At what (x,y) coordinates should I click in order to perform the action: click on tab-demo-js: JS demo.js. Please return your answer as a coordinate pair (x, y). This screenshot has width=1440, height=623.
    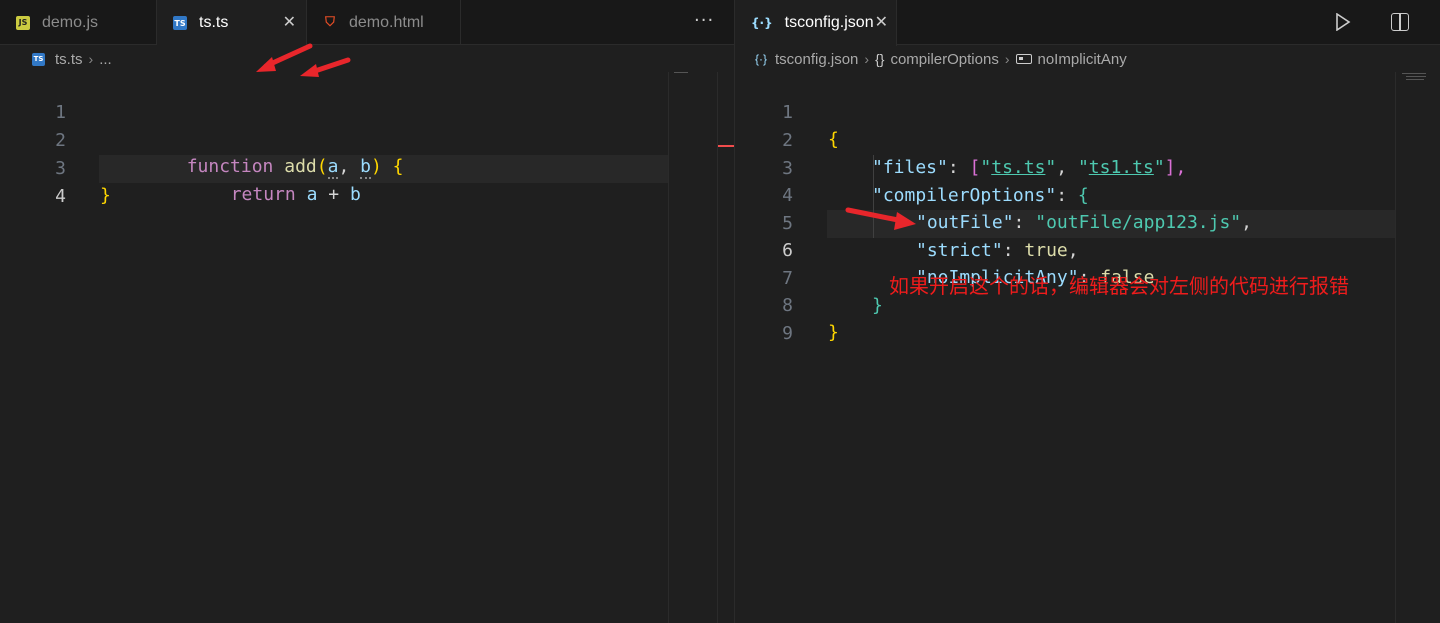
    Looking at the image, I should click on (78, 22).